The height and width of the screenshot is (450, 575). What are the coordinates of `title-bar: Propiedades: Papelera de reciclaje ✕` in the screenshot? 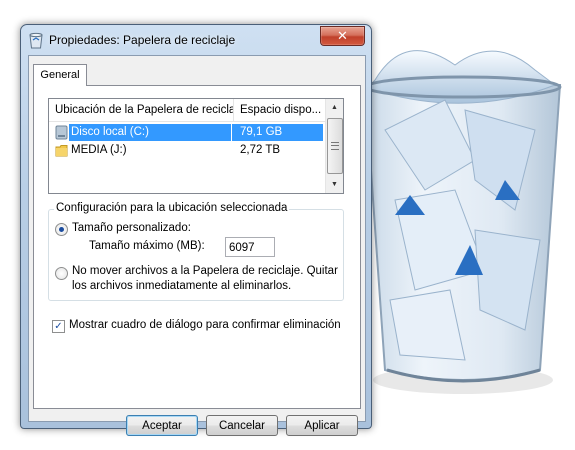 It's located at (196, 40).